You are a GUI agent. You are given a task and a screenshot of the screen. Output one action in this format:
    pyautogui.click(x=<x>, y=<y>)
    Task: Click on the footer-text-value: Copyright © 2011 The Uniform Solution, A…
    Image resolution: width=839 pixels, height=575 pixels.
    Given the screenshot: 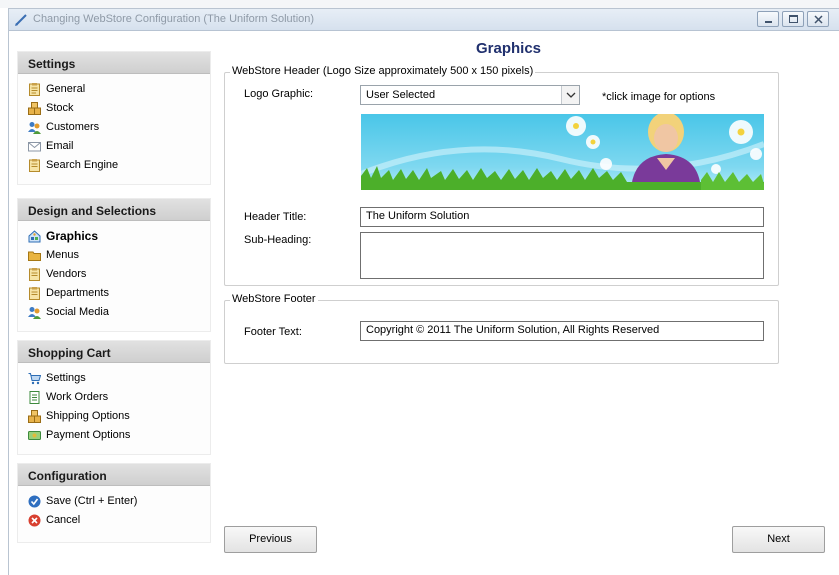 What is the action you would take?
    pyautogui.click(x=513, y=330)
    